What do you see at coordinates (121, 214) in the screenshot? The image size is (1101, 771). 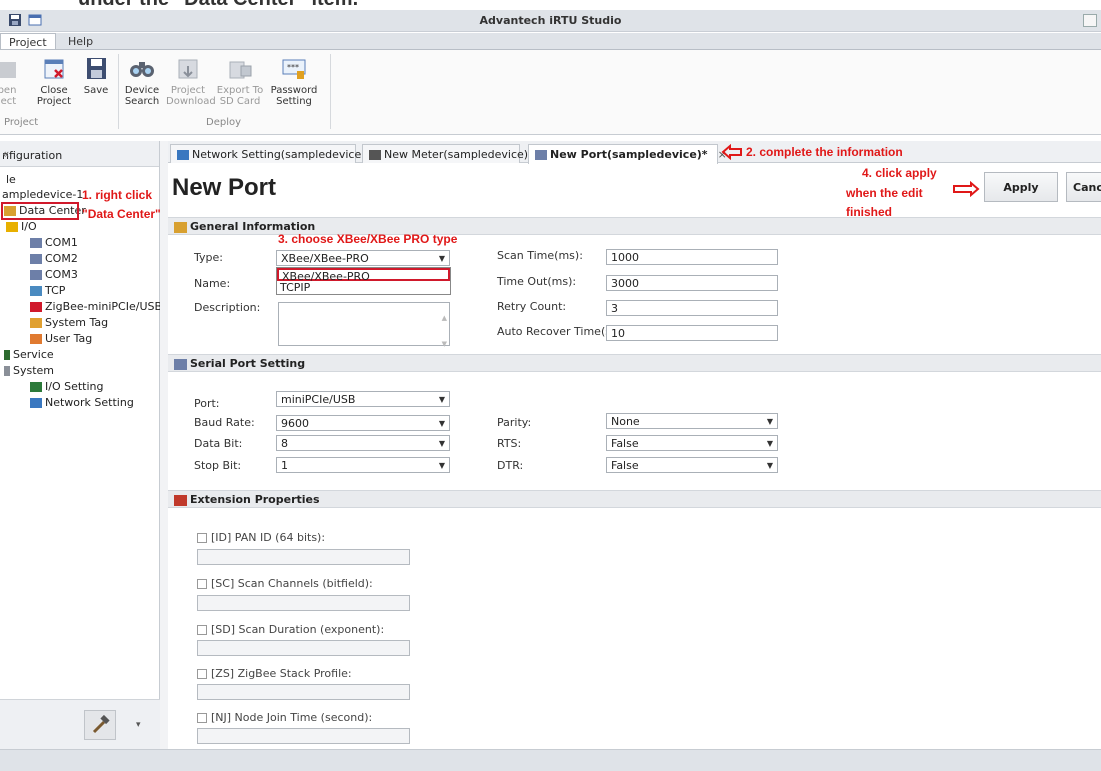 I see `annotation-step1b: "Data Center"` at bounding box center [121, 214].